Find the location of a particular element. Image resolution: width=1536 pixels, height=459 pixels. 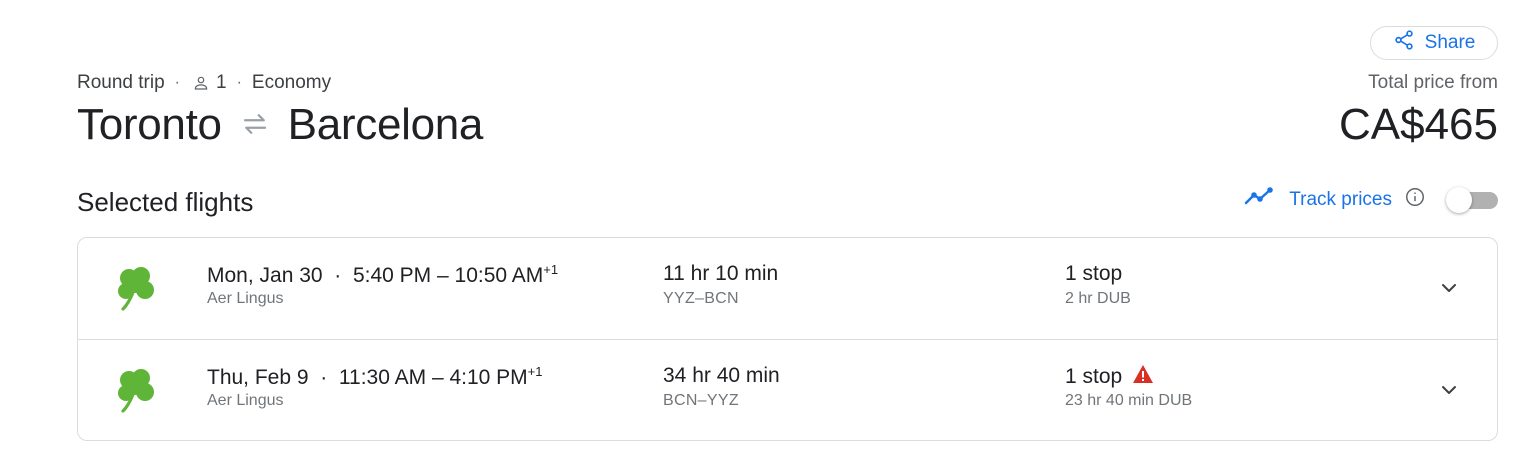

layover-info: 23 hr 40 min DUB is located at coordinates (1129, 400).